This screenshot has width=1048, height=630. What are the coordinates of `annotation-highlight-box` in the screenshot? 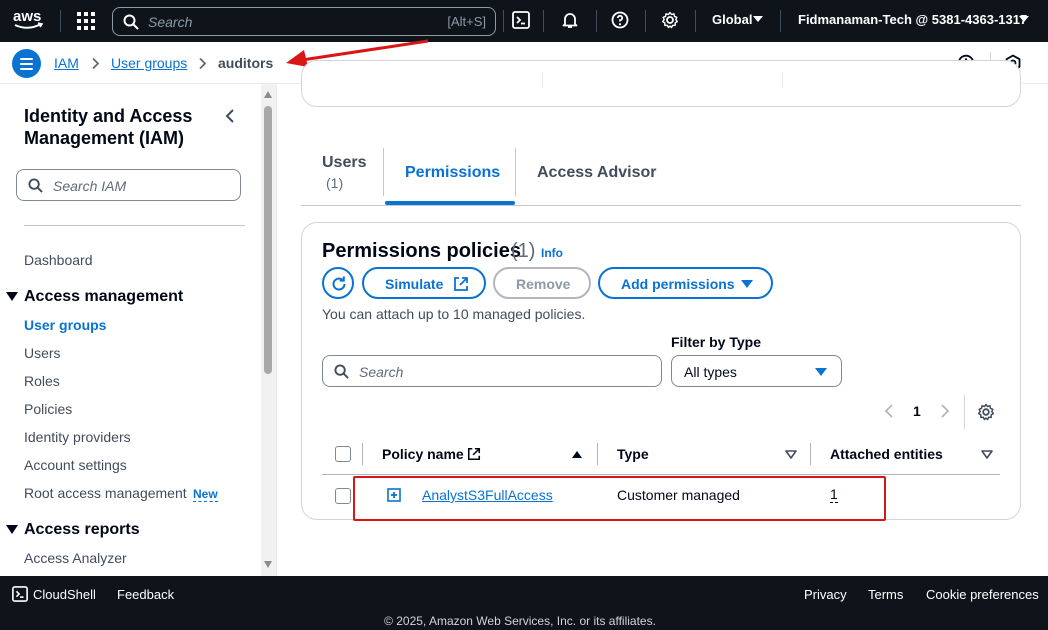 It's located at (619, 498).